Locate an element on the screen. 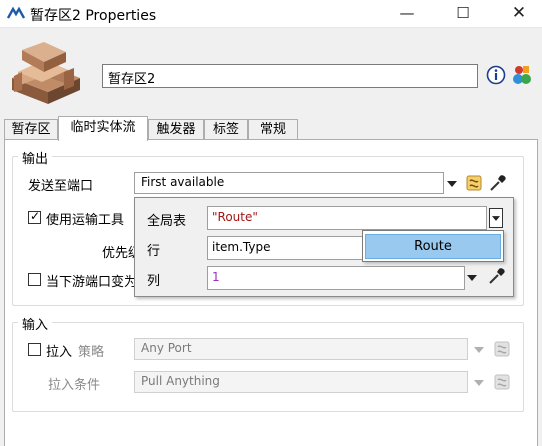 The width and height of the screenshot is (542, 446). row-label: 行 is located at coordinates (154, 251).